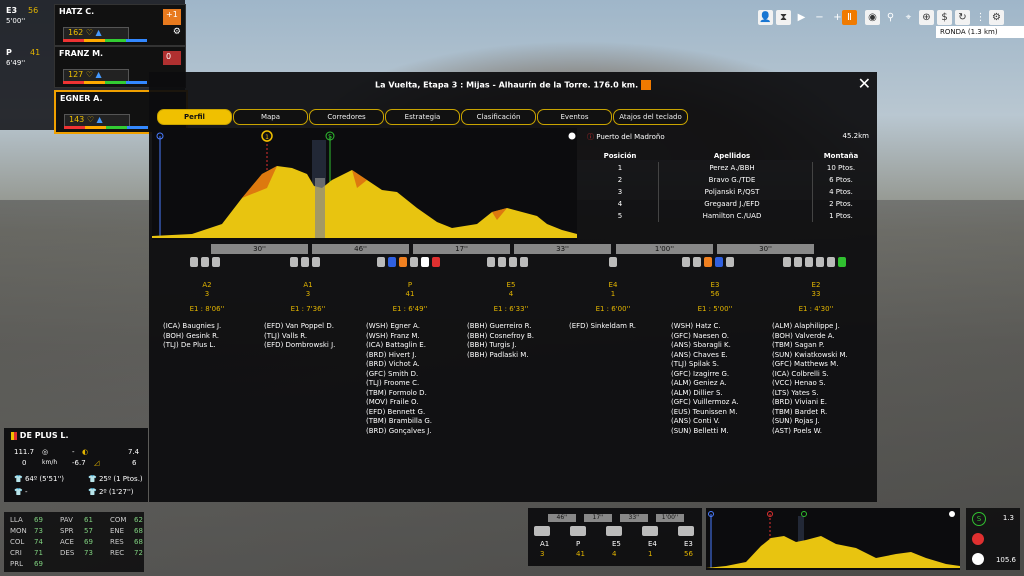 This screenshot has height=576, width=1024. What do you see at coordinates (816, 365) in the screenshot?
I see `group-rider: (GFC) Matthews M.` at bounding box center [816, 365].